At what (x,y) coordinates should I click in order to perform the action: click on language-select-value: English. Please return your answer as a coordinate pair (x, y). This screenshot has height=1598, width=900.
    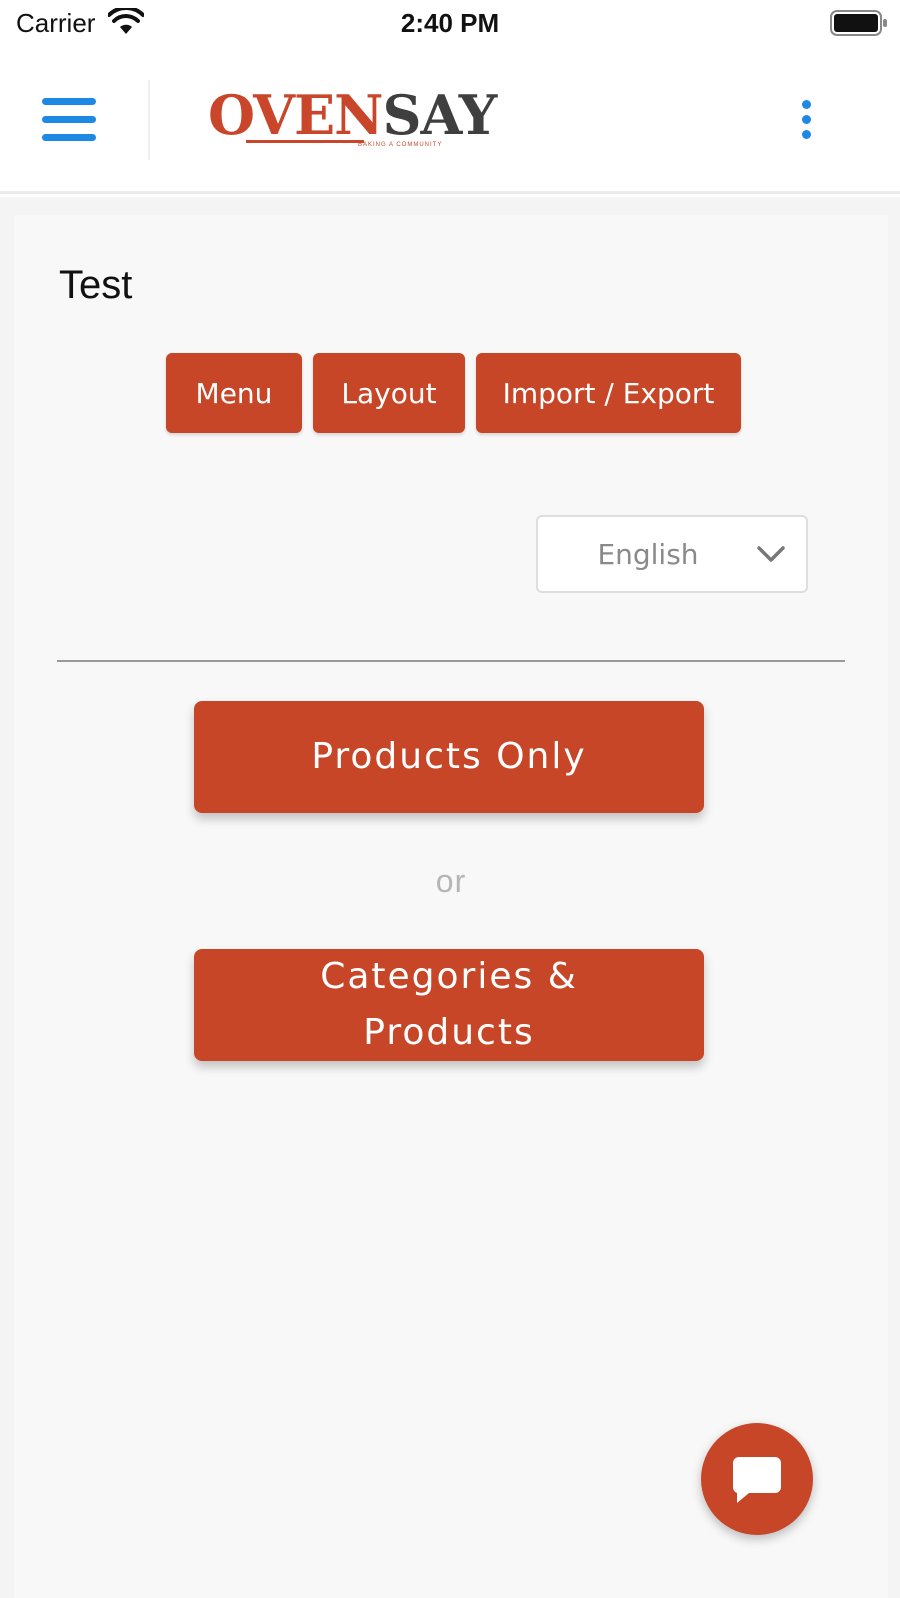
    Looking at the image, I should click on (648, 554).